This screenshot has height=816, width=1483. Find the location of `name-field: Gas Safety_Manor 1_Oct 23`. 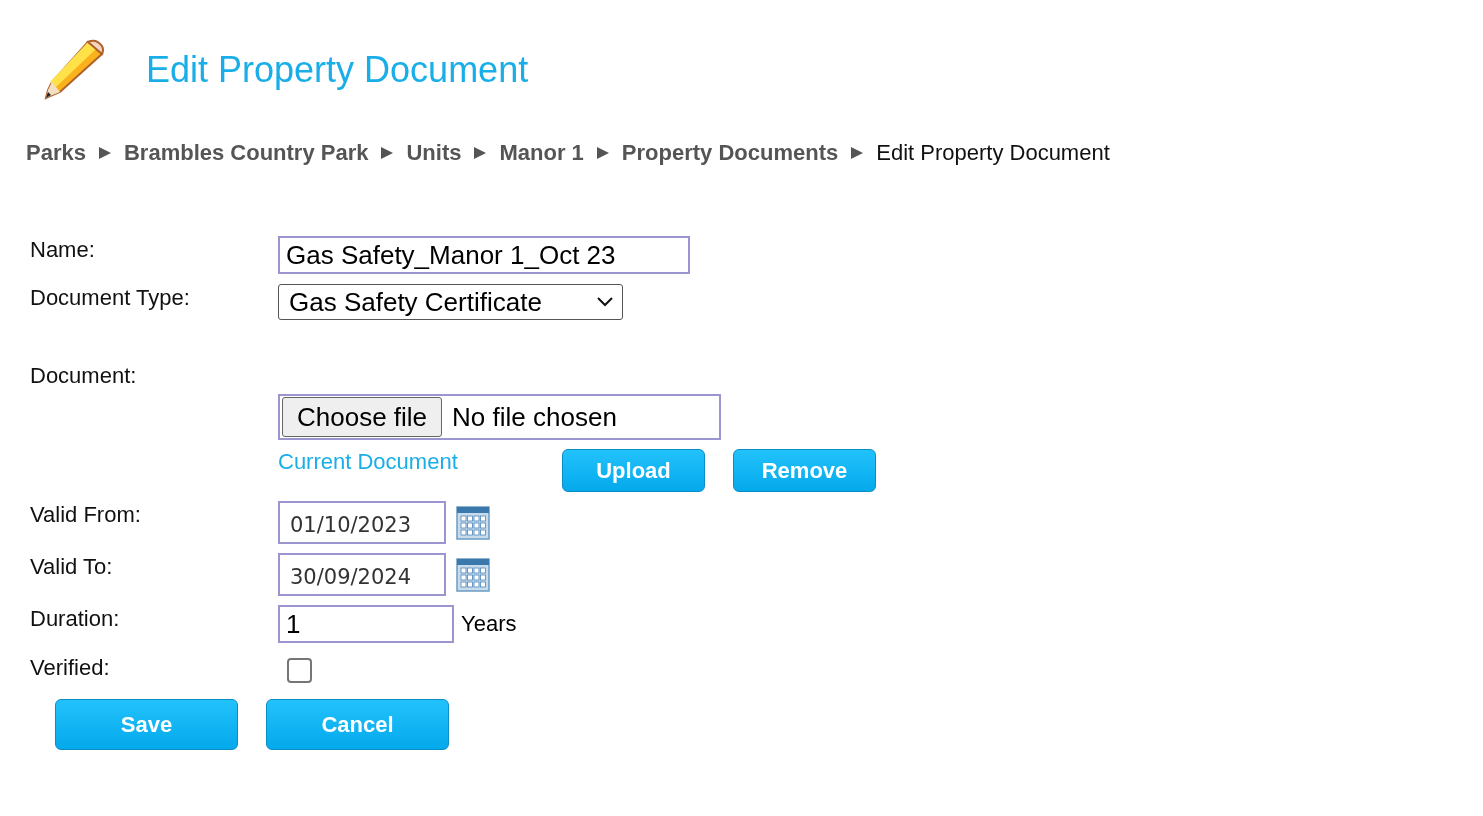

name-field: Gas Safety_Manor 1_Oct 23 is located at coordinates (484, 255).